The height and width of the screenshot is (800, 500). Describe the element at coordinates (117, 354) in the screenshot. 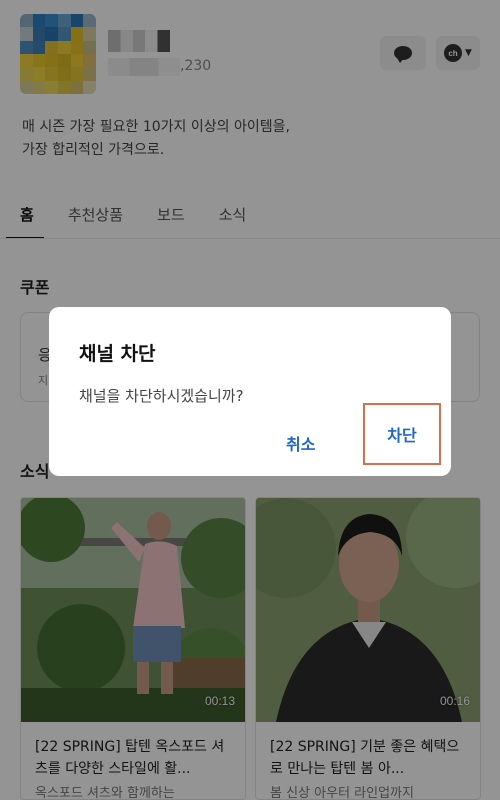

I see `dialog-title: 채널 차단` at that location.